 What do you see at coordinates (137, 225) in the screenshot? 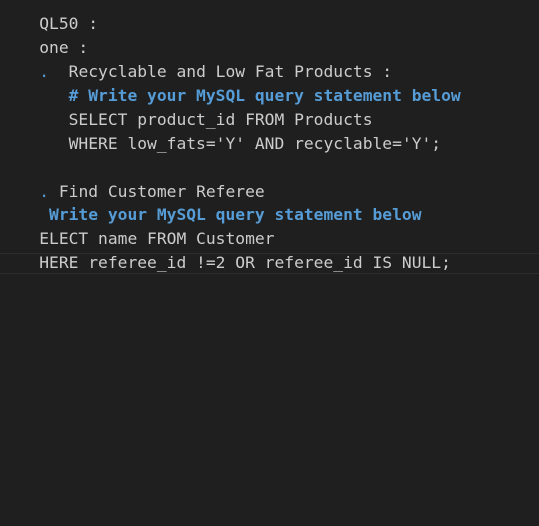
I see `code-line-10: ELECT name FROM Customer` at bounding box center [137, 225].